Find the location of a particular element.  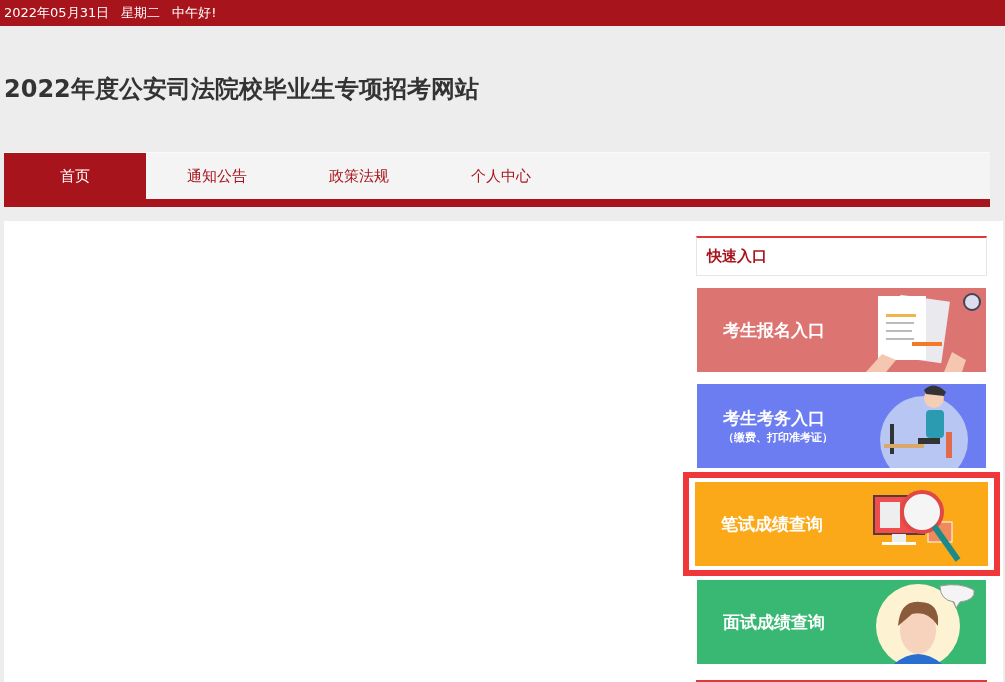

banner-title: 考生报名入口 is located at coordinates (774, 330).